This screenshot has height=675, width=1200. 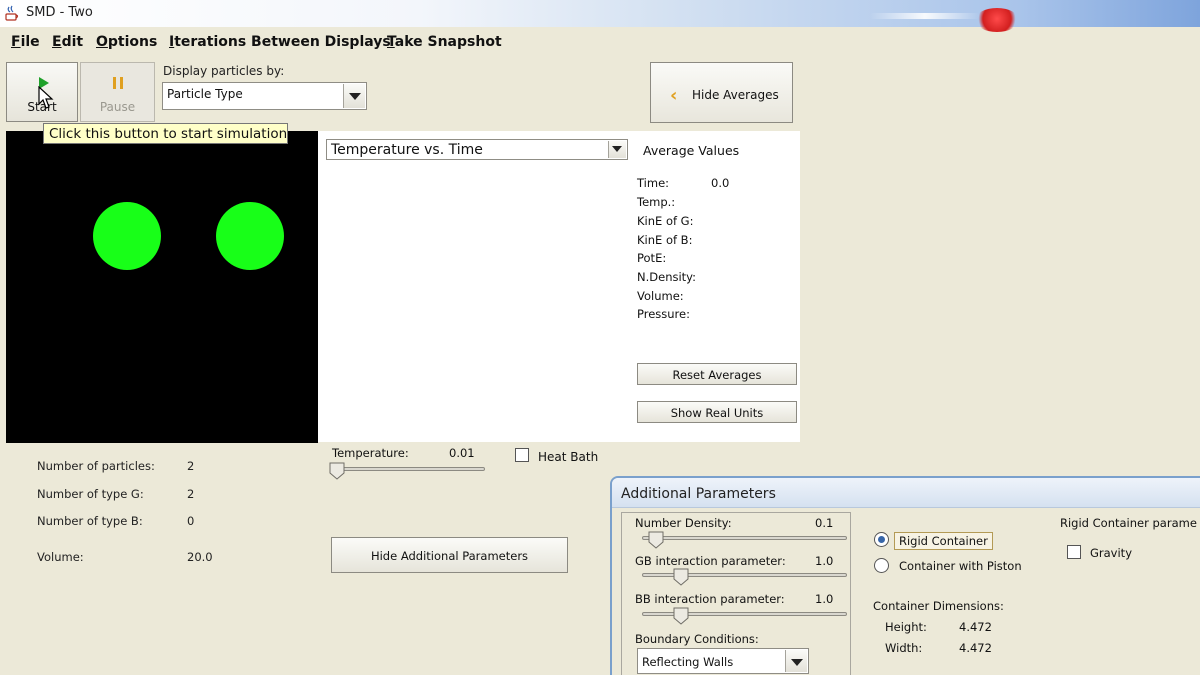 What do you see at coordinates (191, 521) in the screenshot?
I see `num-type-b-value: 0` at bounding box center [191, 521].